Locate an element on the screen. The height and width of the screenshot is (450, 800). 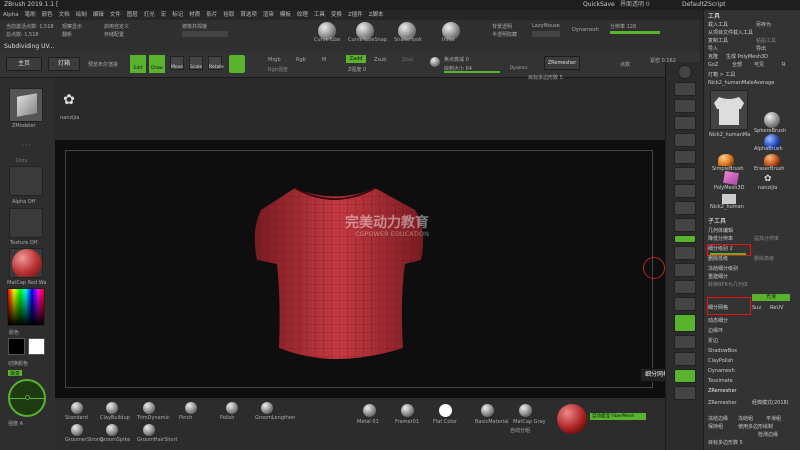
gradient-toggle: 渐变 is located at coordinates (15, 373).